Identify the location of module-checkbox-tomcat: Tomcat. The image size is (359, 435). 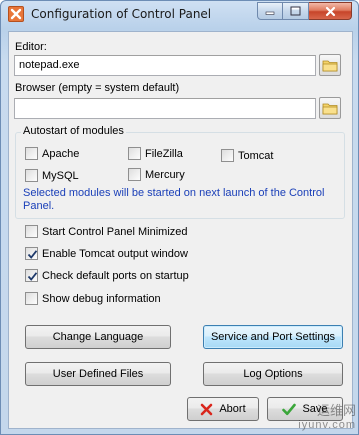
(247, 155).